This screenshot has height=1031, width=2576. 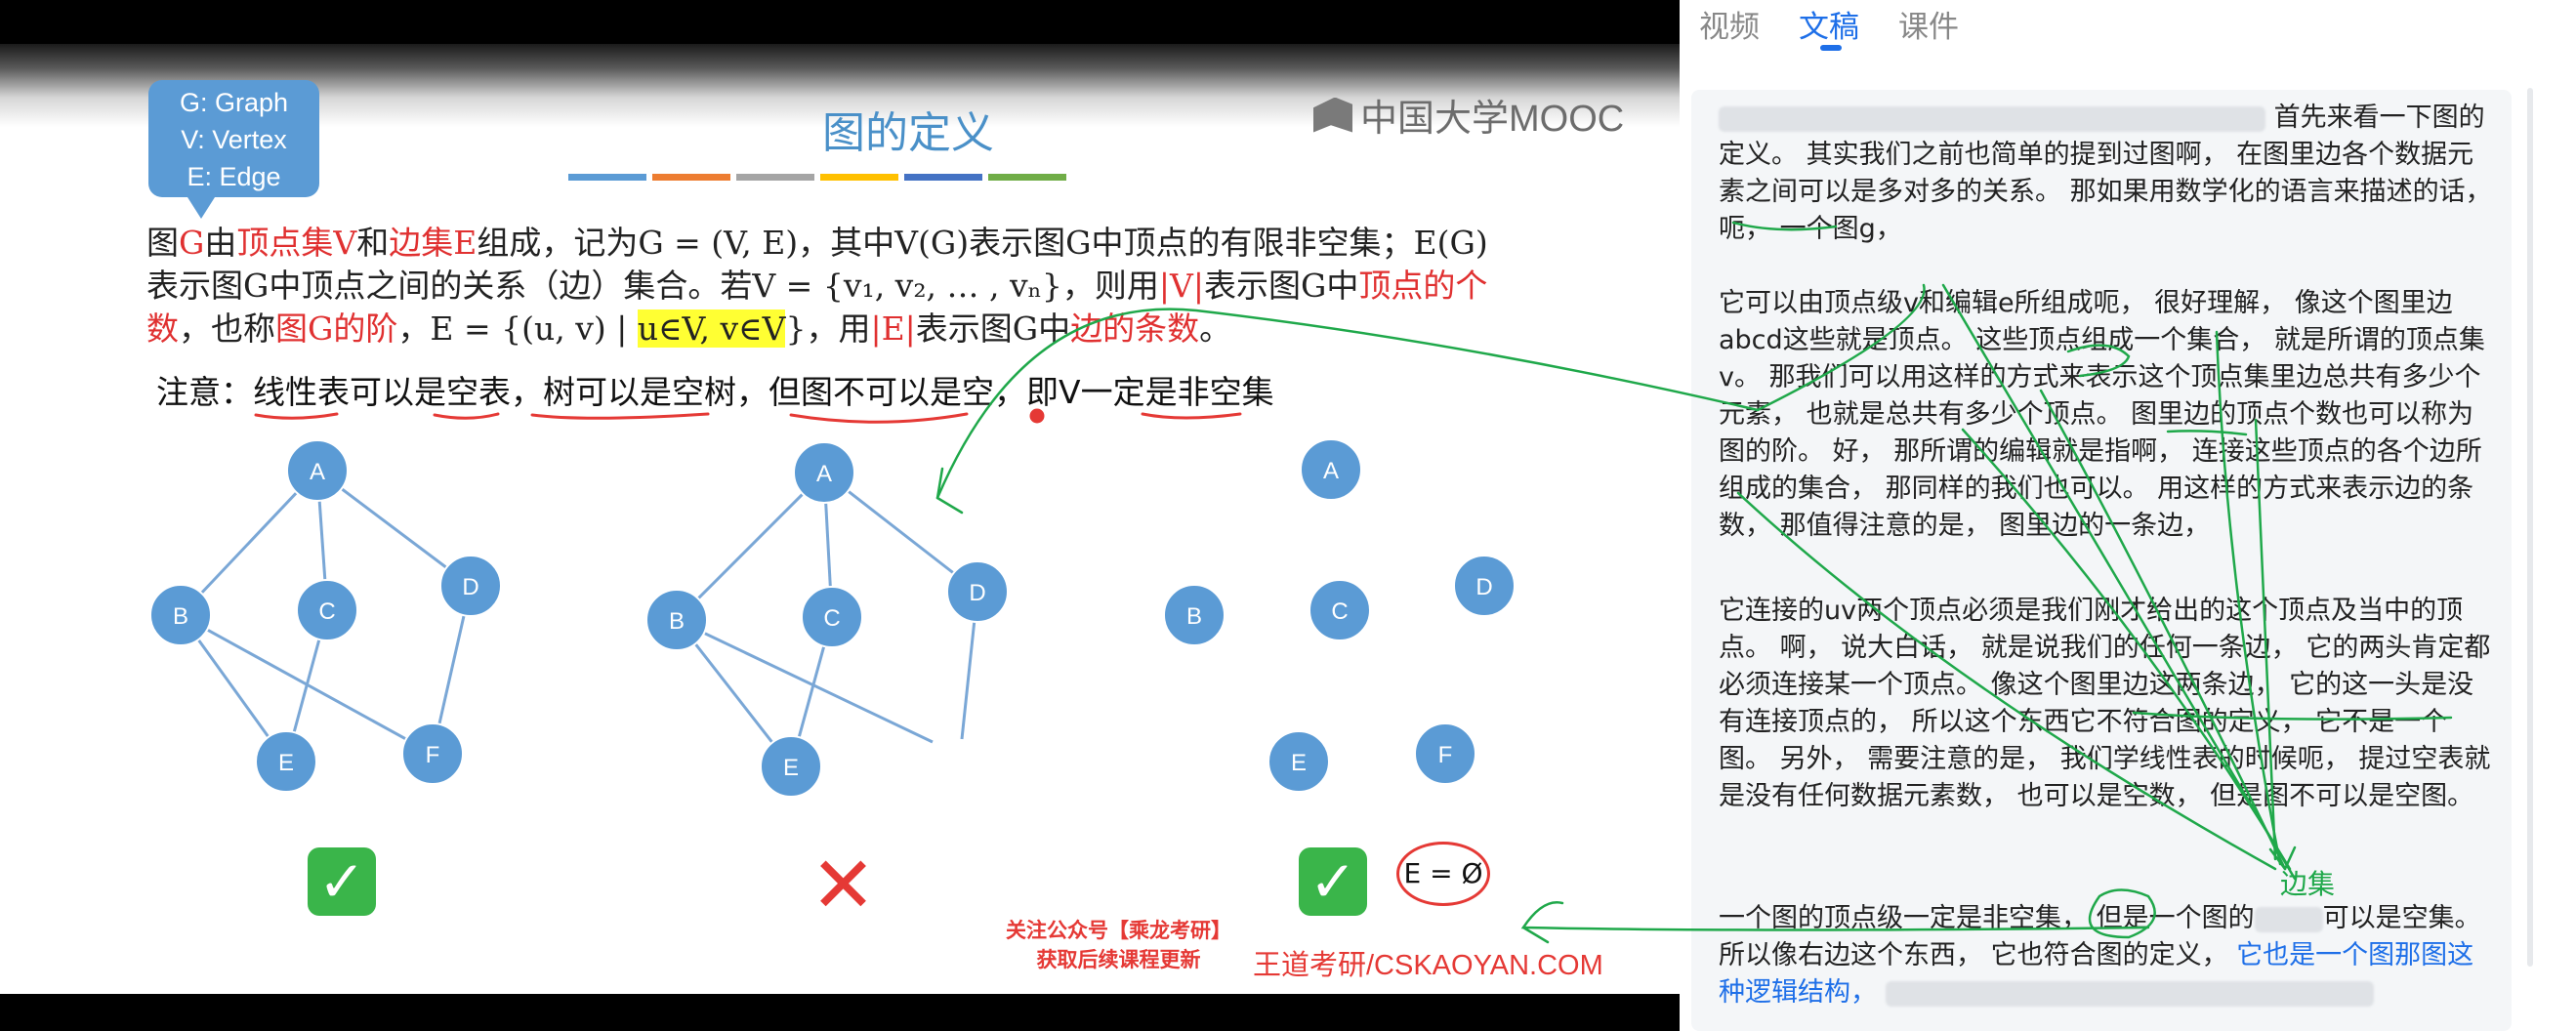 I want to click on graph-2-node-a: A, so click(x=824, y=472).